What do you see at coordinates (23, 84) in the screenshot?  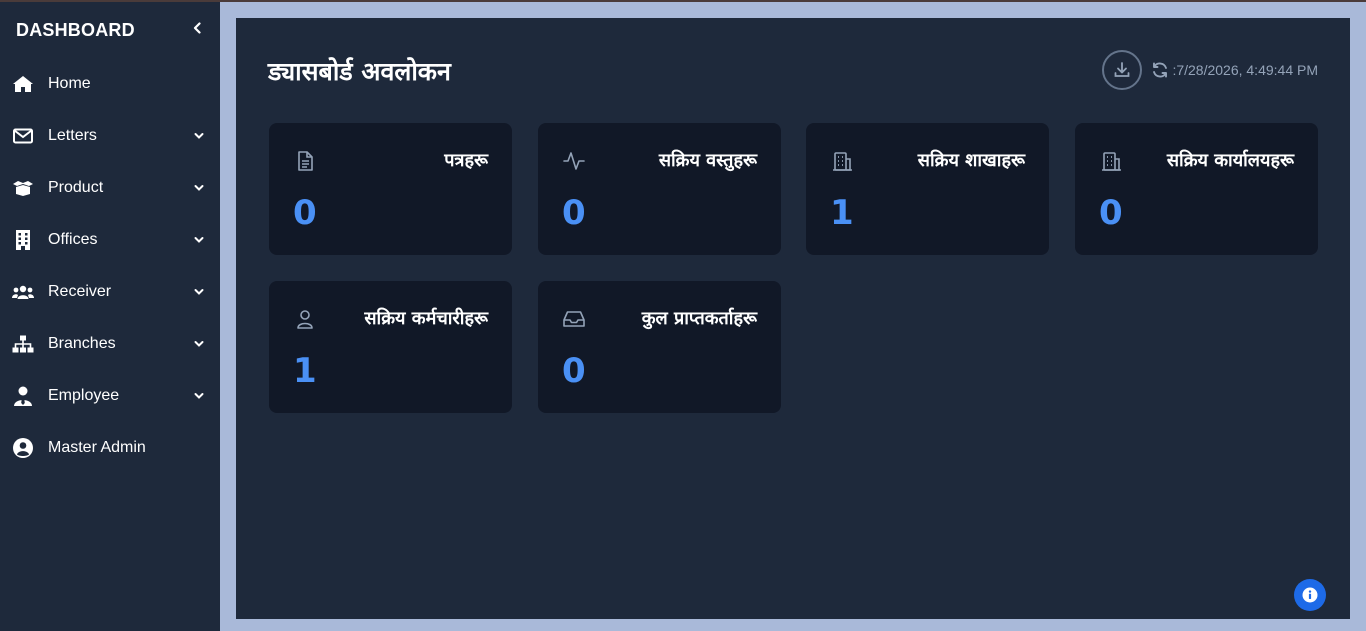 I see `home-icon` at bounding box center [23, 84].